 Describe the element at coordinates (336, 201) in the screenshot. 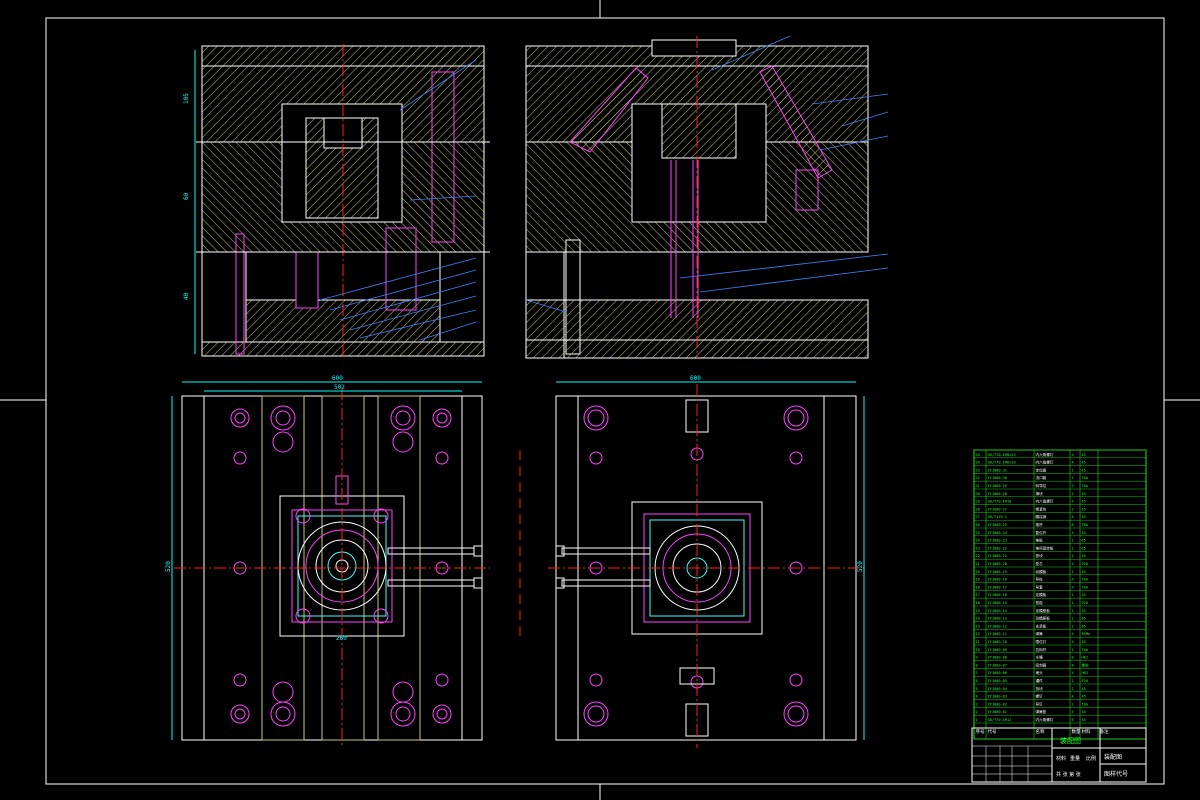

I see `section-view-left: 105 60 40` at that location.